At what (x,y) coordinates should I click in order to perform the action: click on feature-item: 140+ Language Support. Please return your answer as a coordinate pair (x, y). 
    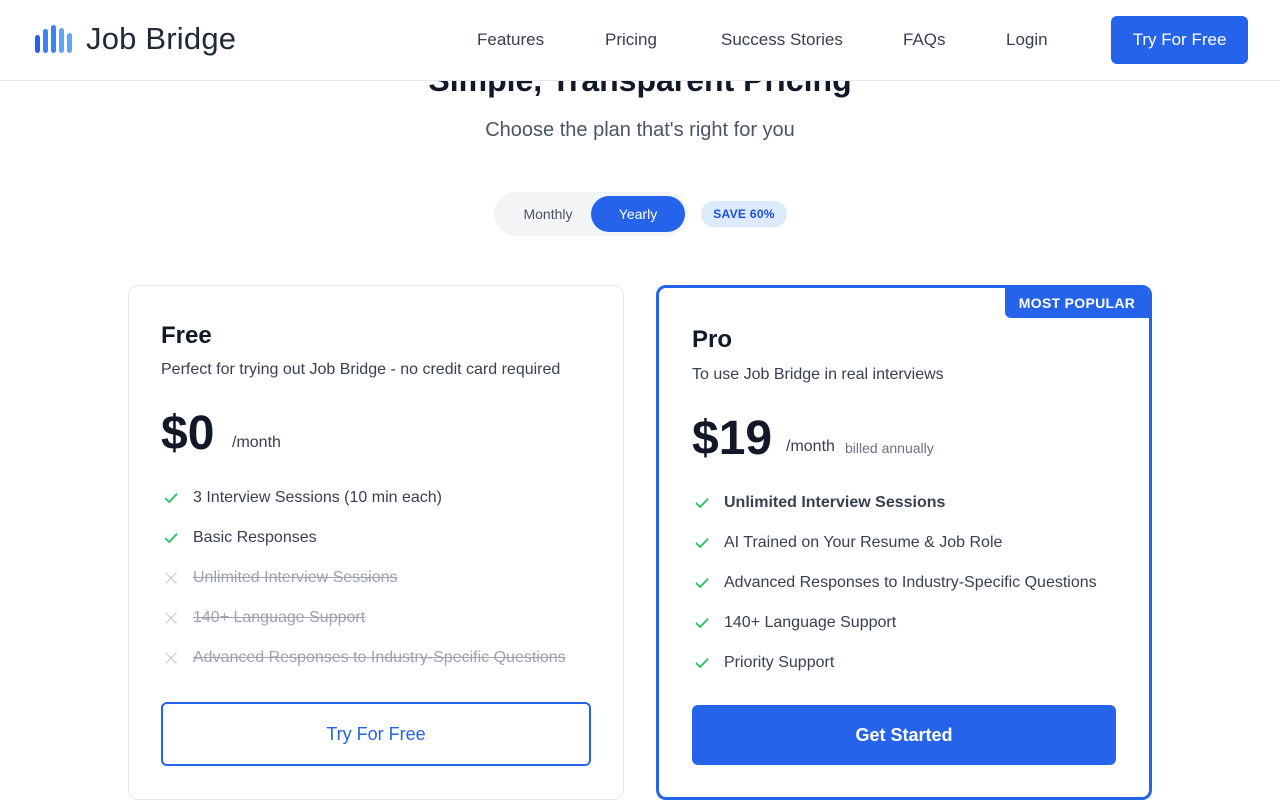
    Looking at the image, I should click on (794, 623).